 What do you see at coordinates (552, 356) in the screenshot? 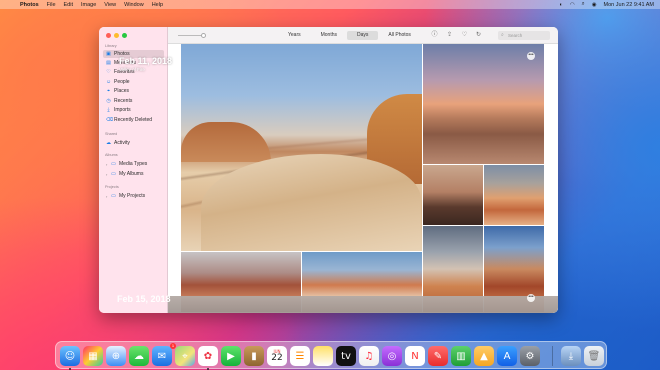
I see `dock-separator` at bounding box center [552, 356].